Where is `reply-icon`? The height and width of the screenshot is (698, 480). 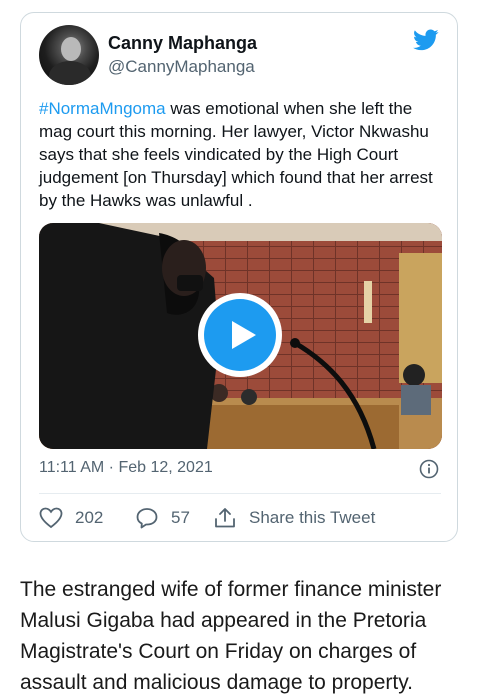
reply-icon is located at coordinates (147, 518).